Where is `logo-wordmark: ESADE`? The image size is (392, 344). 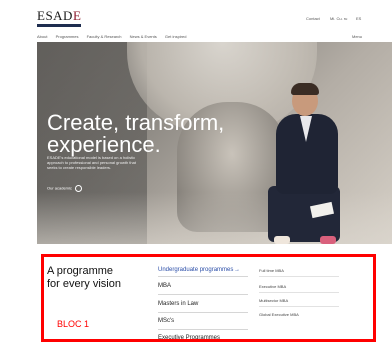 logo-wordmark: ESADE is located at coordinates (59, 15).